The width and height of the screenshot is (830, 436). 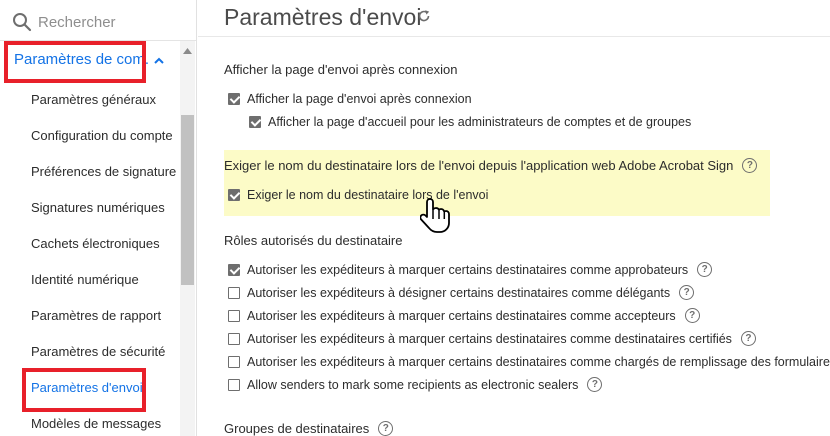 I want to click on section-title-text: Groupes de destinataires, so click(x=297, y=428).